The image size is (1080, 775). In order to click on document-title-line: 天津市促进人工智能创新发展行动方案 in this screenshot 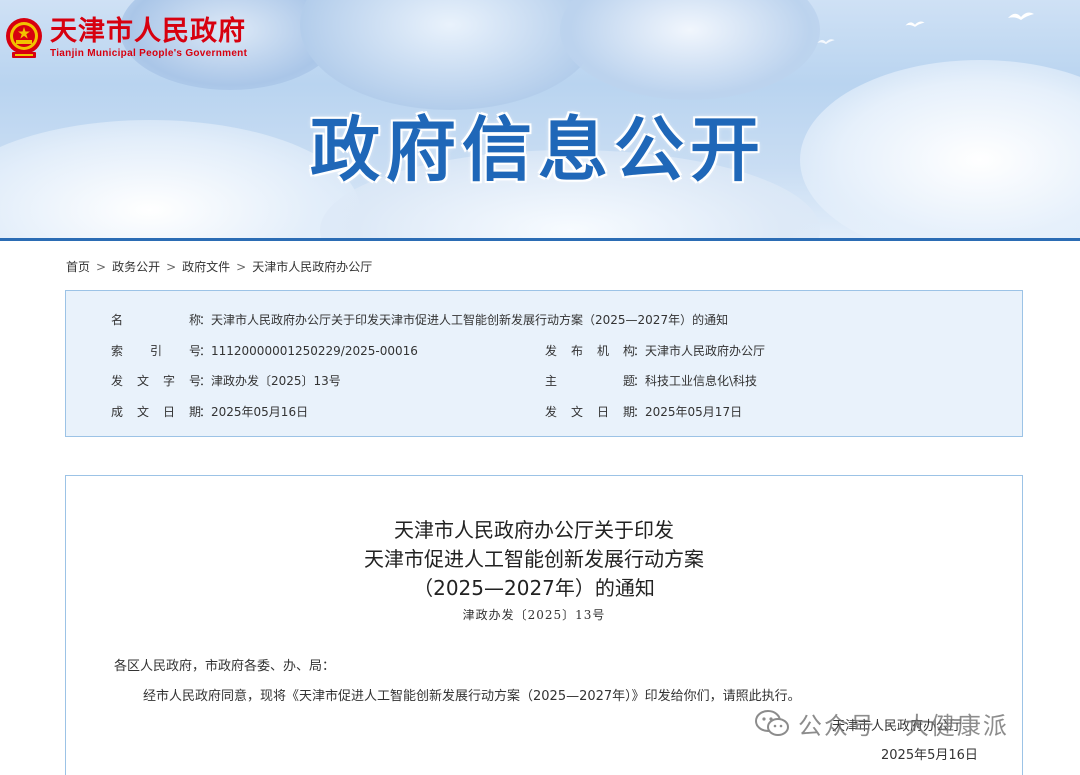, I will do `click(534, 559)`.